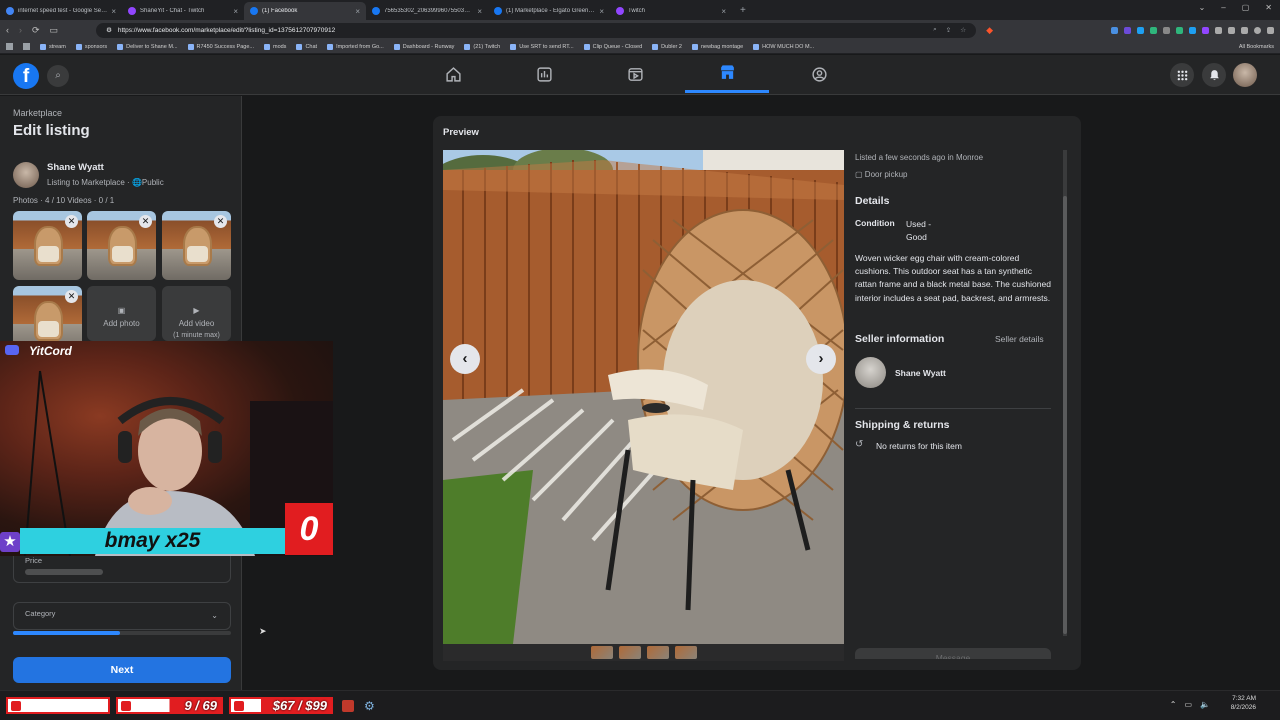 The height and width of the screenshot is (720, 1280). Describe the element at coordinates (989, 30) in the screenshot. I see `brave-shield-icon: ◆` at that location.